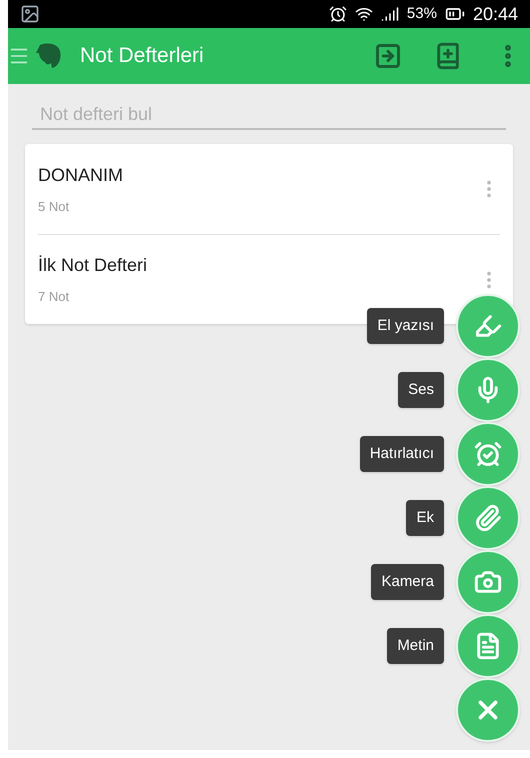 The width and height of the screenshot is (530, 758). Describe the element at coordinates (363, 14) in the screenshot. I see `wifi-icon` at that location.